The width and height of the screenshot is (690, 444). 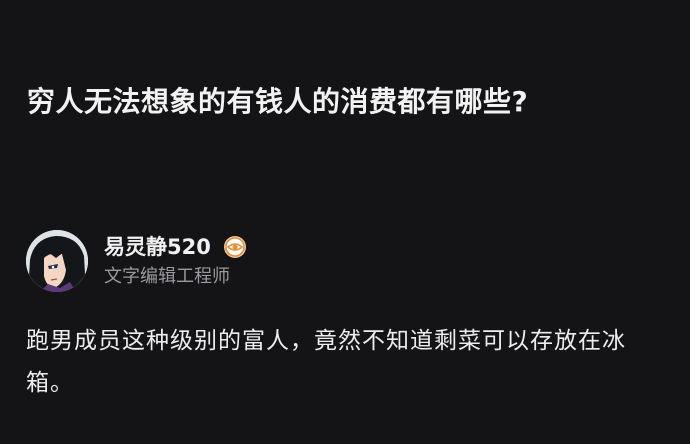 I want to click on author-name-line: 易灵静520, so click(x=175, y=247).